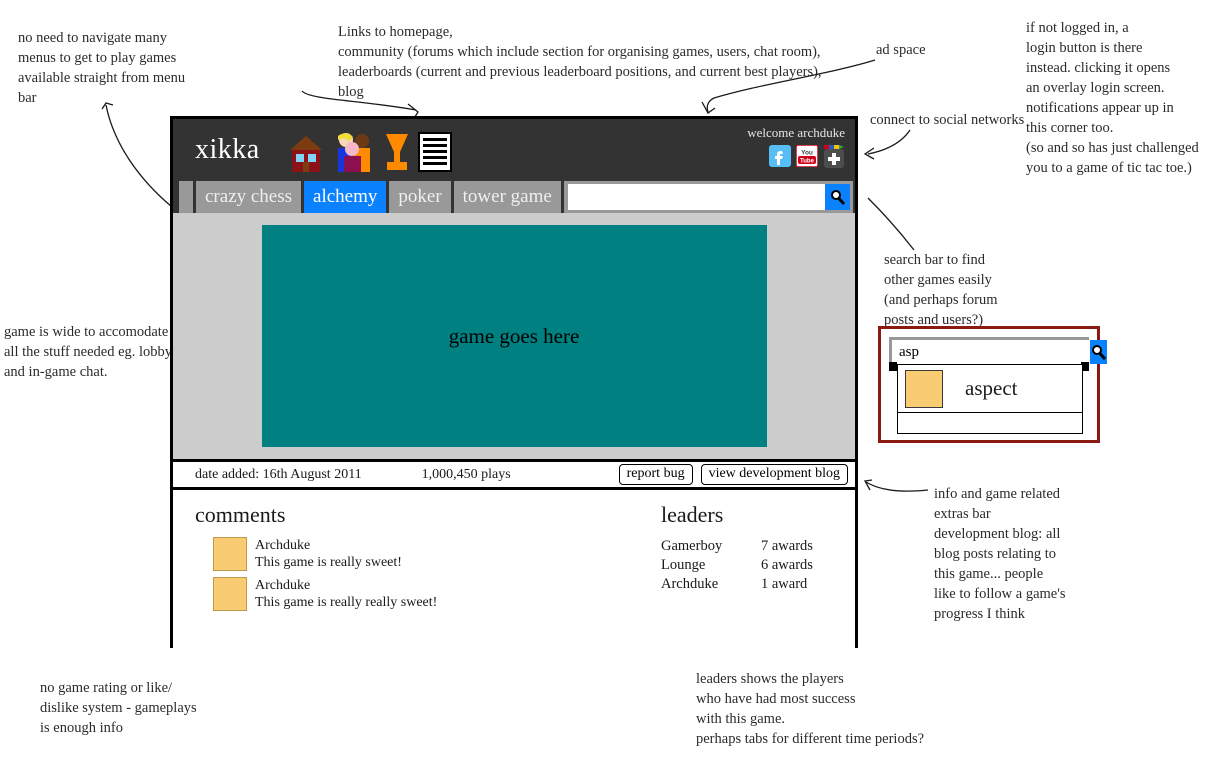 The height and width of the screenshot is (768, 1228). What do you see at coordinates (397, 152) in the screenshot?
I see `trophy-icon` at bounding box center [397, 152].